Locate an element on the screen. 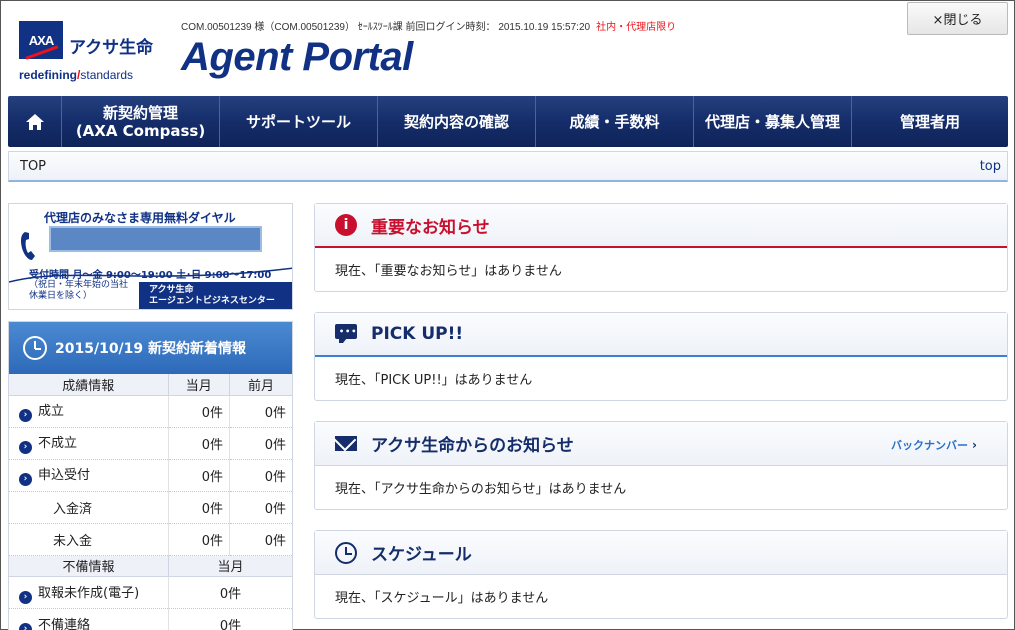 The width and height of the screenshot is (1015, 630). tagline-rest: standards is located at coordinates (107, 75).